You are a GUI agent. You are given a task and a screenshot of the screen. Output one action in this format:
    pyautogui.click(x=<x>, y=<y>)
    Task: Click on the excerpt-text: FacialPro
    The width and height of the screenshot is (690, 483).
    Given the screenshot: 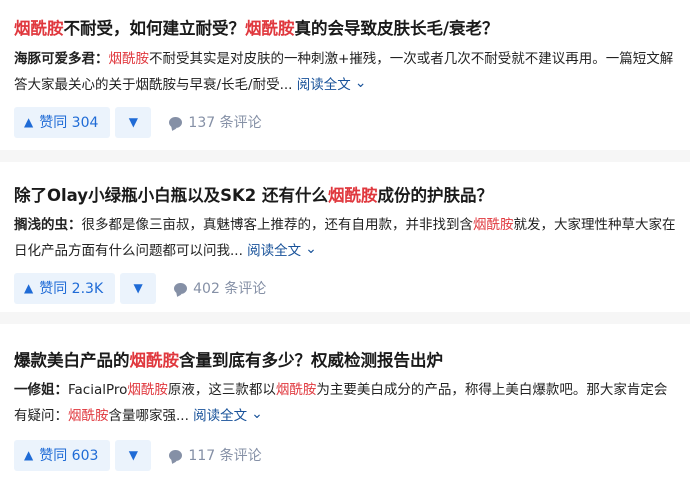 What is the action you would take?
    pyautogui.click(x=98, y=390)
    